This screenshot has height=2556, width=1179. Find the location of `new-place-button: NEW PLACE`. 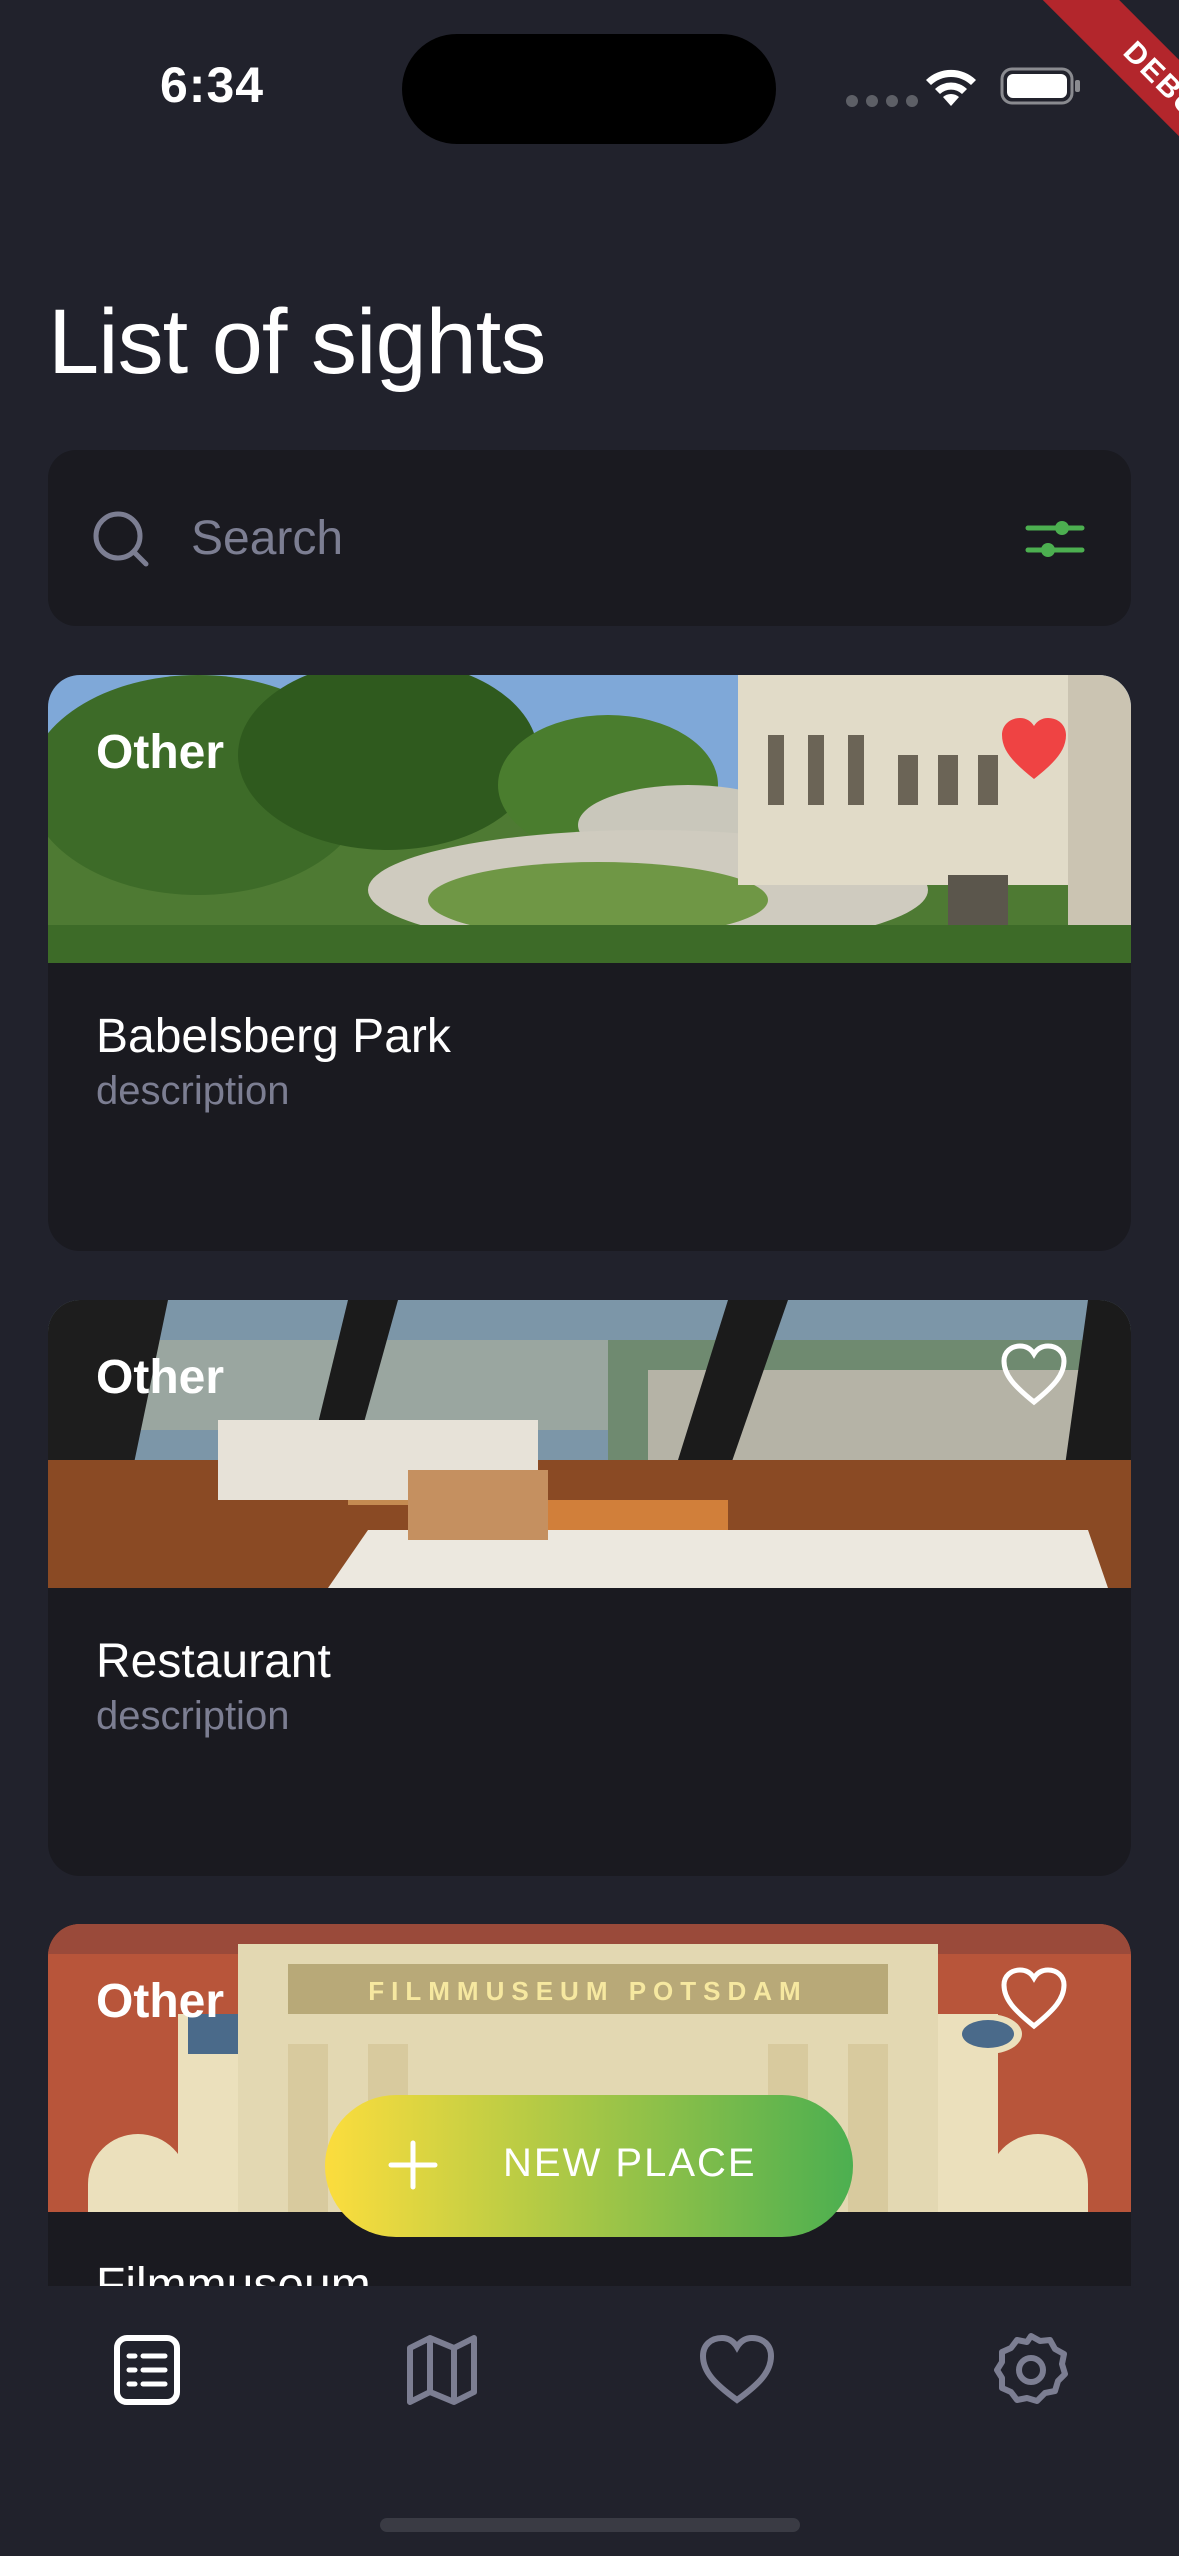

new-place-button: NEW PLACE is located at coordinates (589, 2166).